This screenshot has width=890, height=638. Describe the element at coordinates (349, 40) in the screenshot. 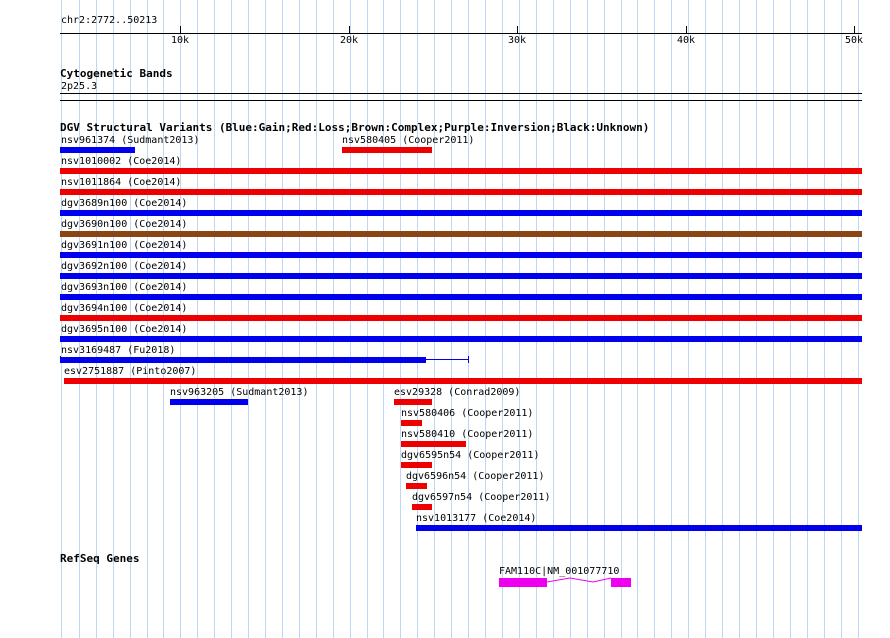

I see `ruler-tick-label: 20k` at that location.